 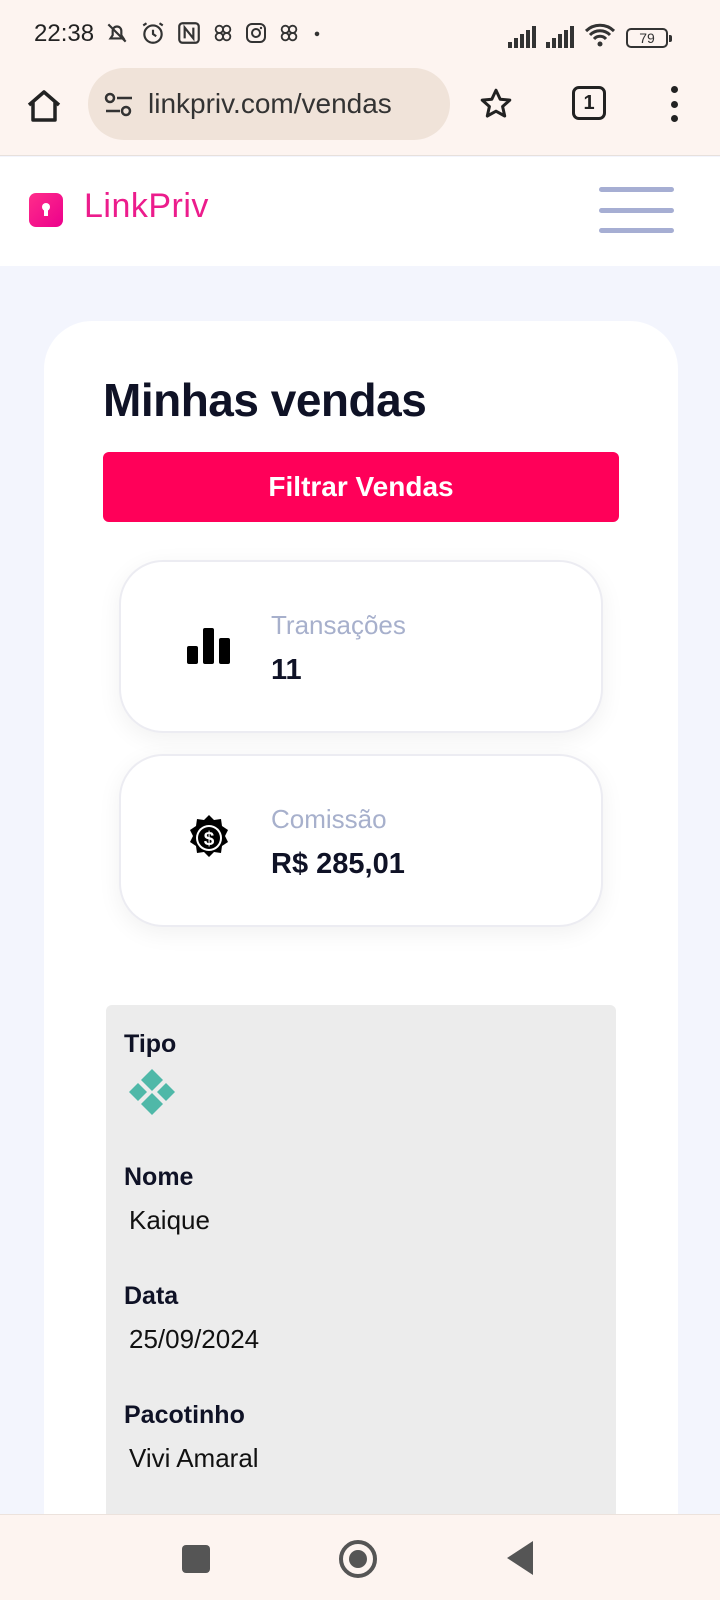 I want to click on notification-icons, so click(x=214, y=33).